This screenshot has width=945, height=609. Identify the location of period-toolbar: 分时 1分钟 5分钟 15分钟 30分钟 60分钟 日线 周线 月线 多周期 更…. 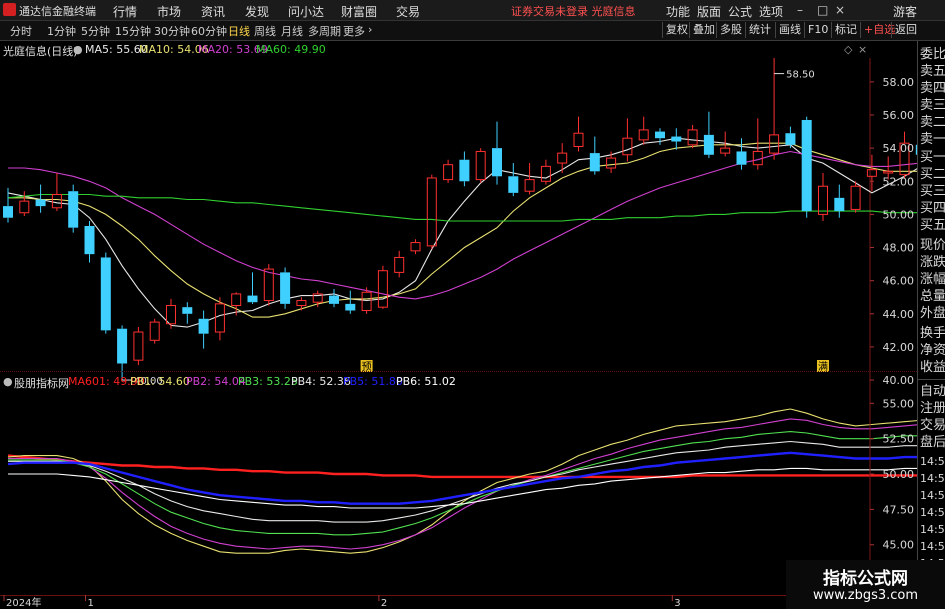
(472, 31).